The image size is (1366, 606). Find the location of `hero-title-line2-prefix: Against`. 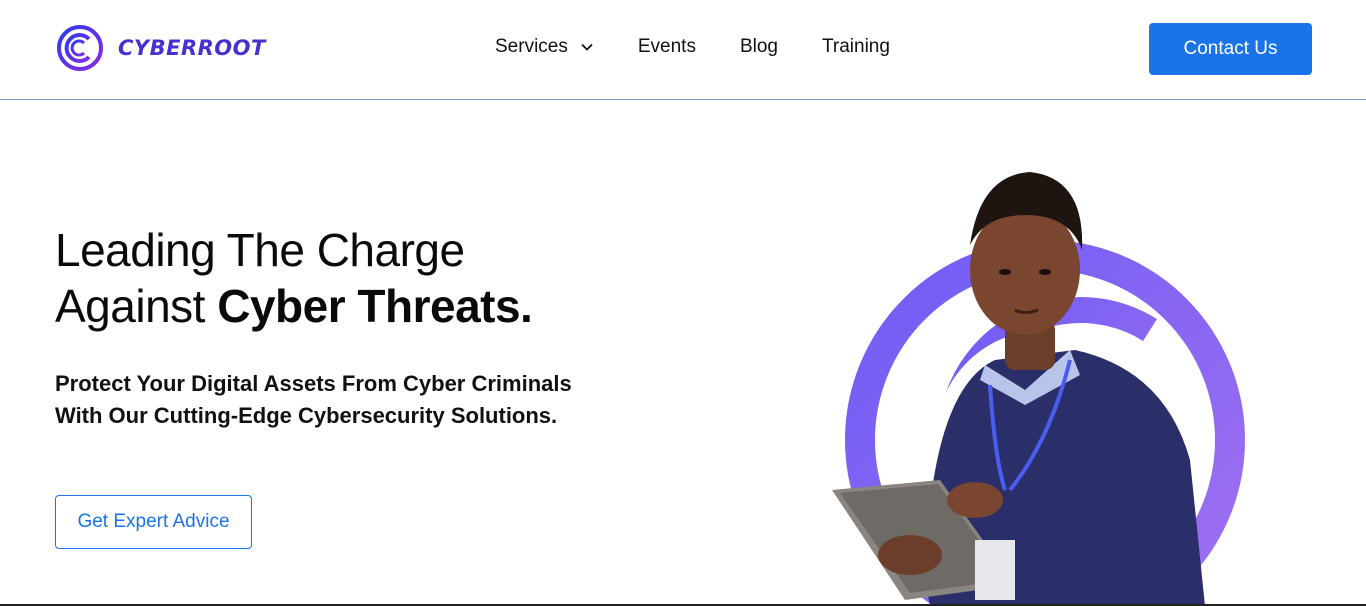

hero-title-line2-prefix: Against is located at coordinates (136, 306).